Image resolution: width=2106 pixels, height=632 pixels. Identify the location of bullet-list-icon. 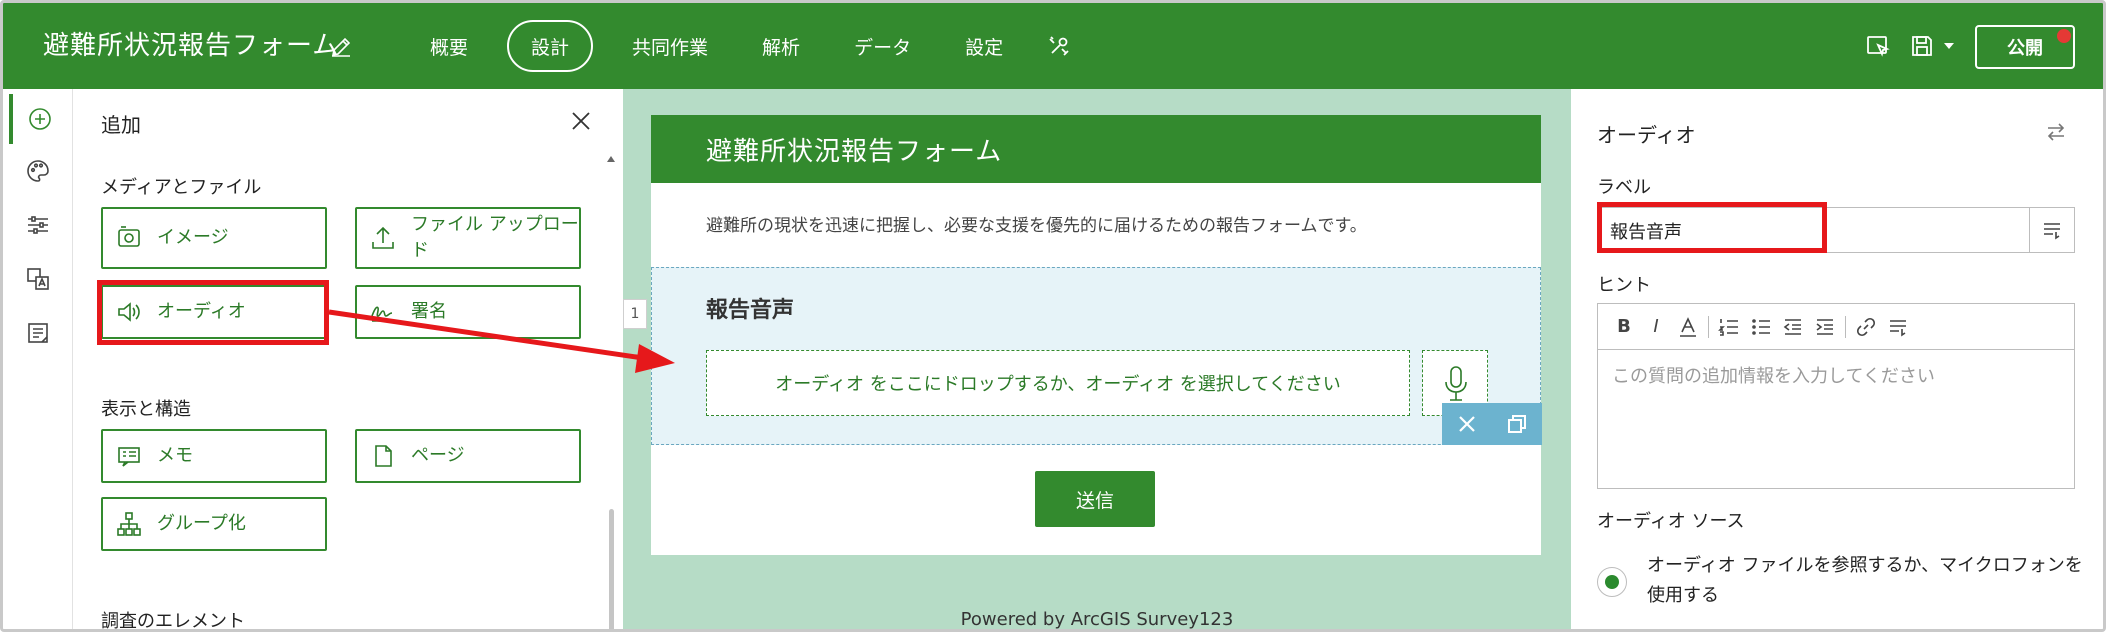
(1761, 327).